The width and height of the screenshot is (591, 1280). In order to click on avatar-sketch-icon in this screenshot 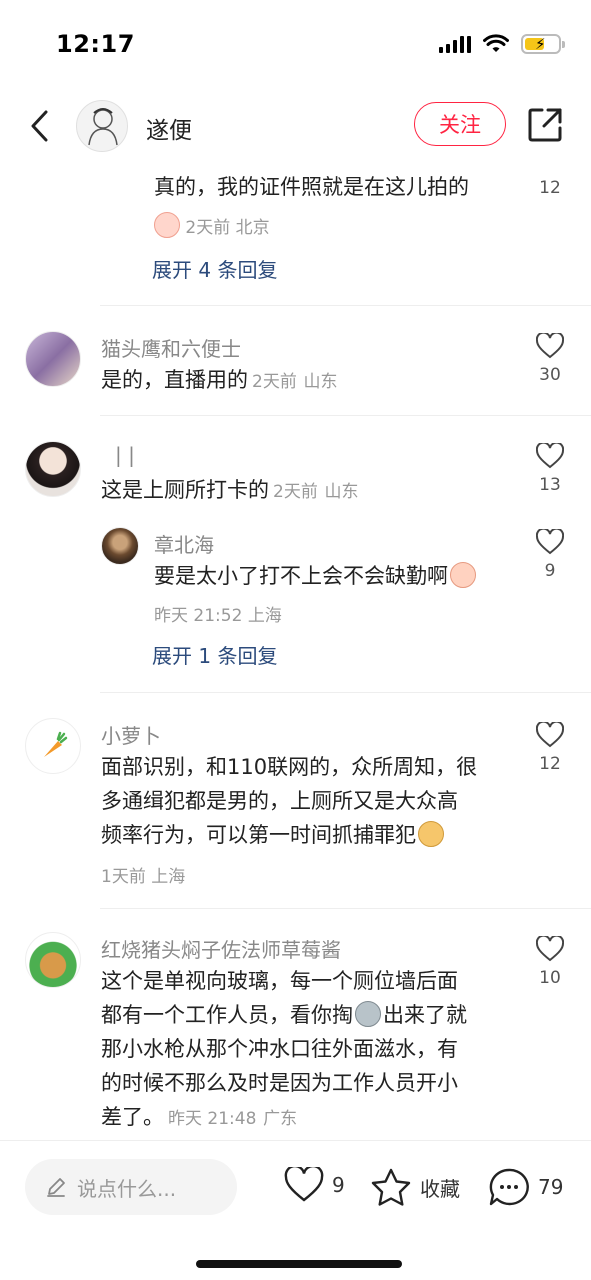, I will do `click(103, 127)`.